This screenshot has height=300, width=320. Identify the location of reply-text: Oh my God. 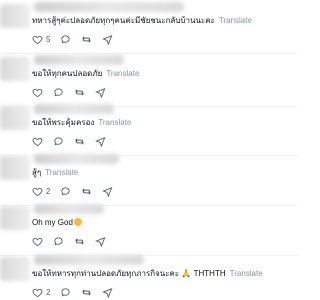
(57, 223).